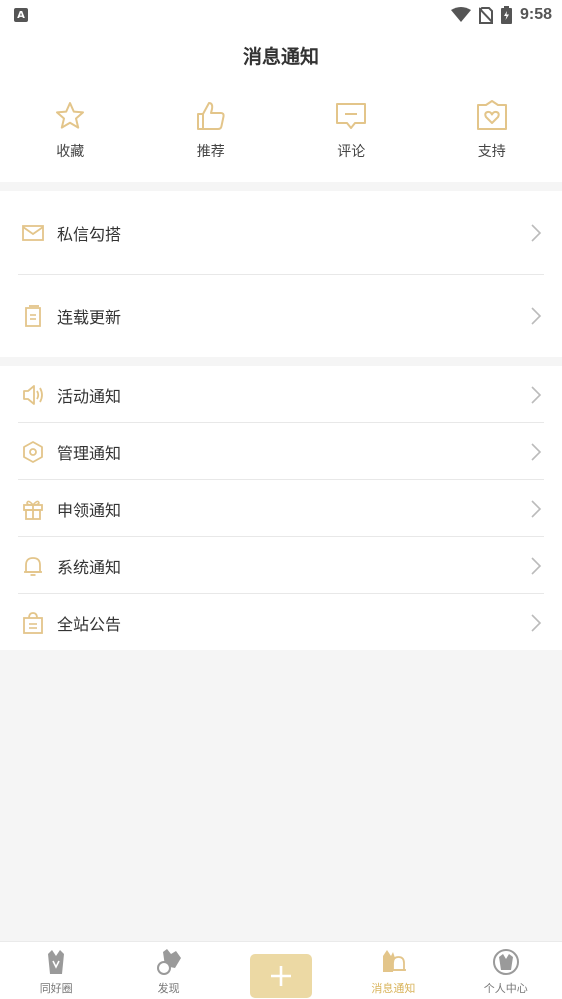 Image resolution: width=562 pixels, height=999 pixels. What do you see at coordinates (505, 962) in the screenshot?
I see `profile-icon` at bounding box center [505, 962].